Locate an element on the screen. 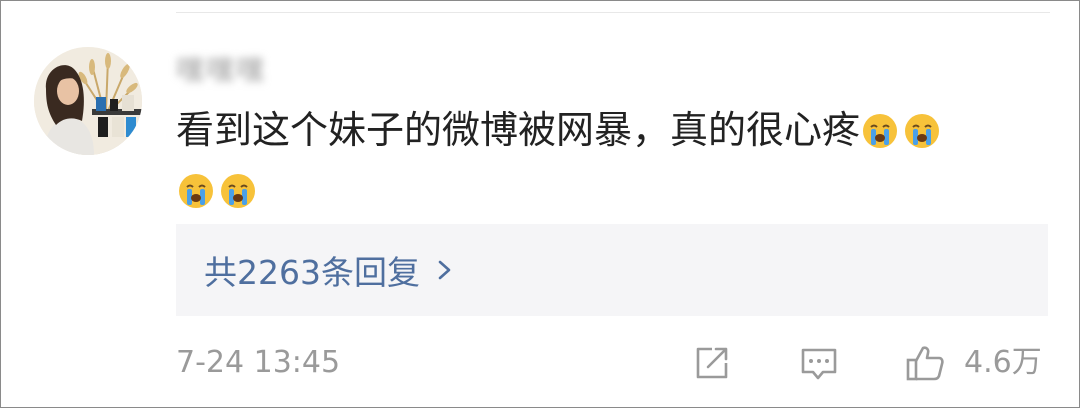  comment-text: 看到这个妹子的微博被网暴，真的很心疼 is located at coordinates (518, 130).